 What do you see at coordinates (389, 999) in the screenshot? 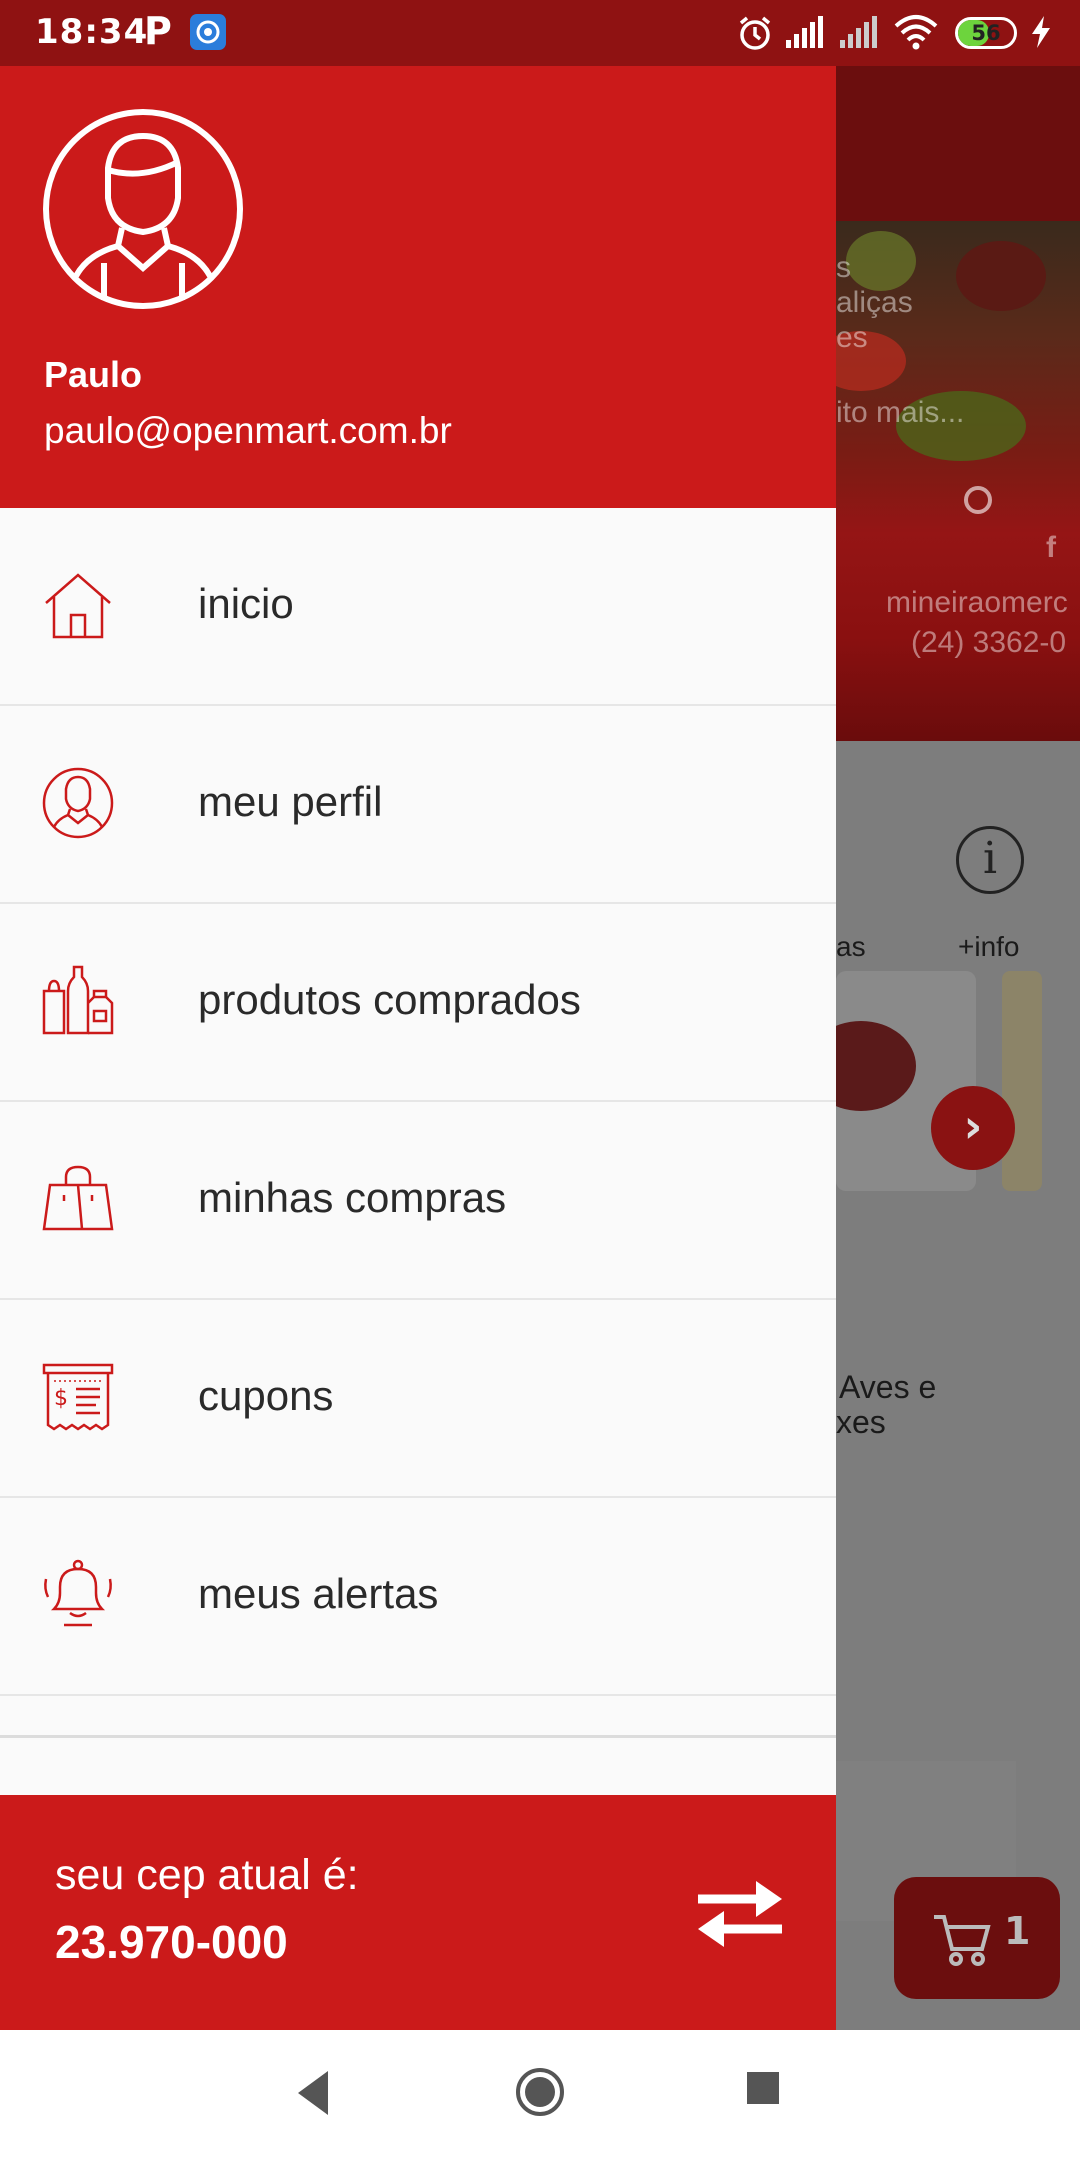
I see `menu-item-label: produtos comprados` at bounding box center [389, 999].